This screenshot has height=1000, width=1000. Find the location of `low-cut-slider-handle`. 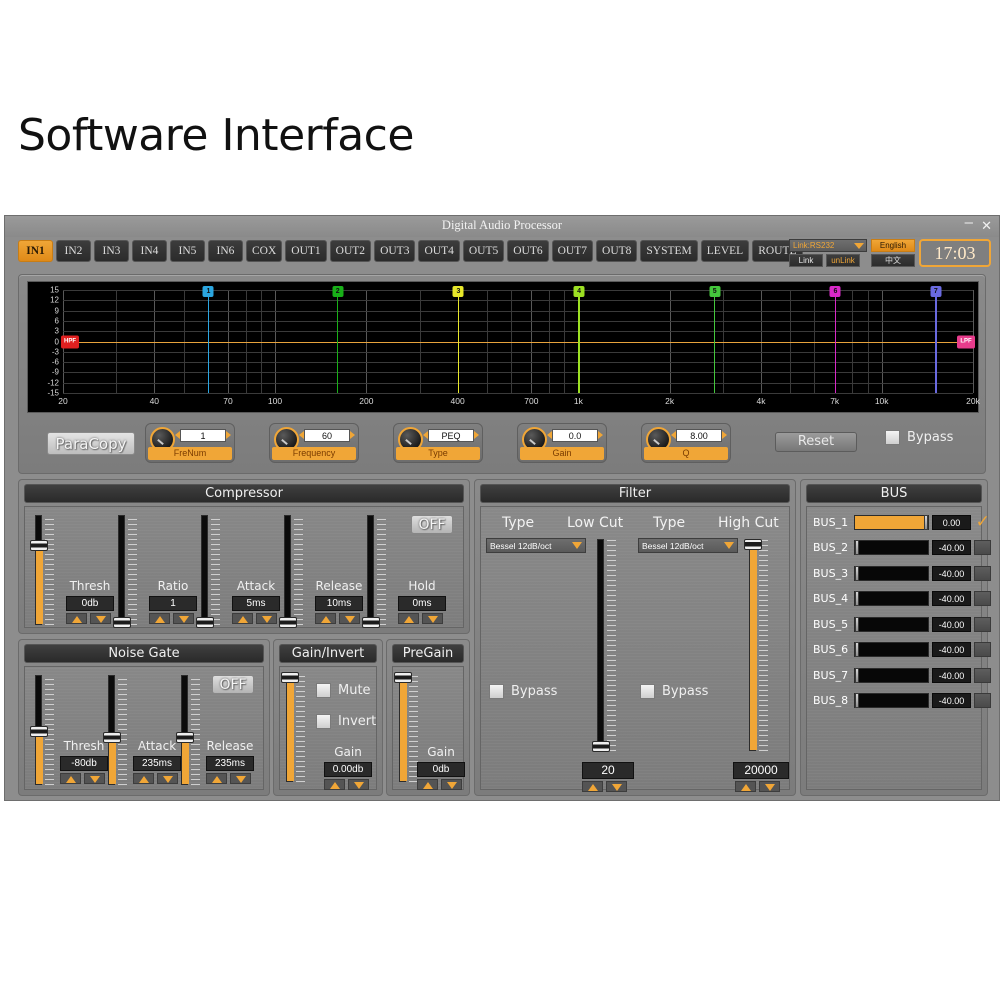

low-cut-slider-handle is located at coordinates (601, 746).